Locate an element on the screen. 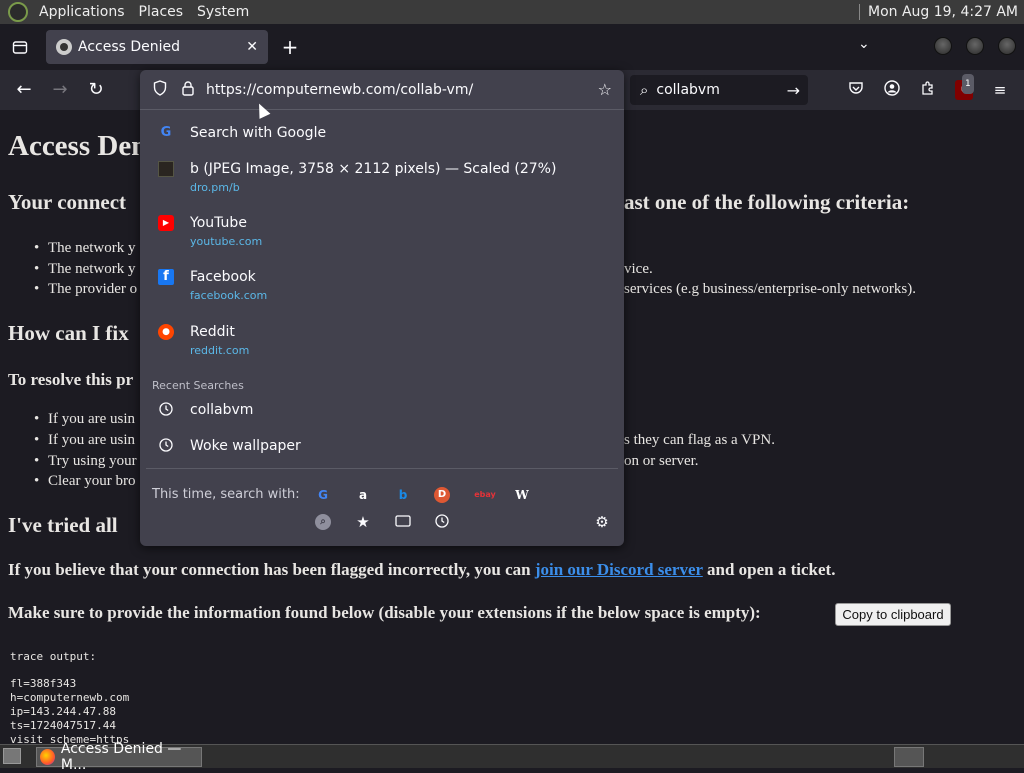  search-settings-gear-icon: ⚙ is located at coordinates (602, 522).